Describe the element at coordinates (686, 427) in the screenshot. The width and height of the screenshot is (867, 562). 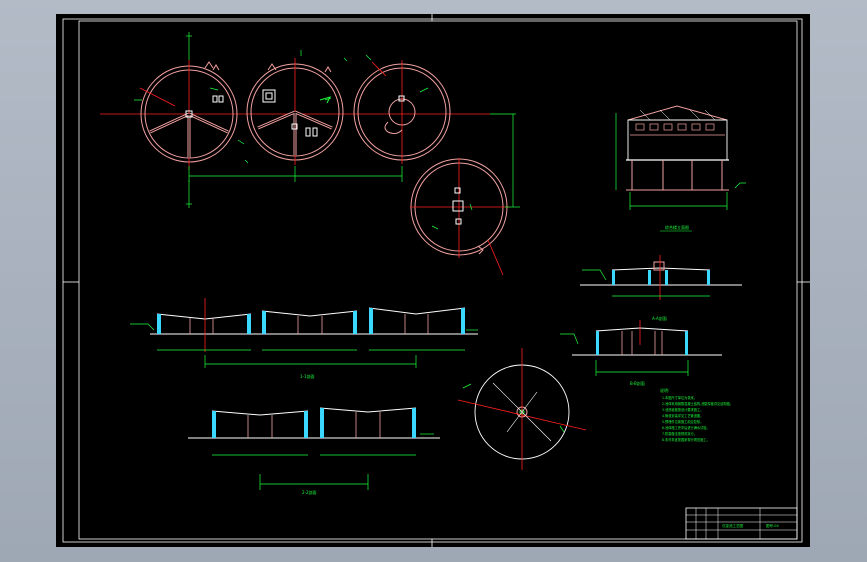
I see `note-line: 6.池体施工完毕后进行满水试验。` at that location.